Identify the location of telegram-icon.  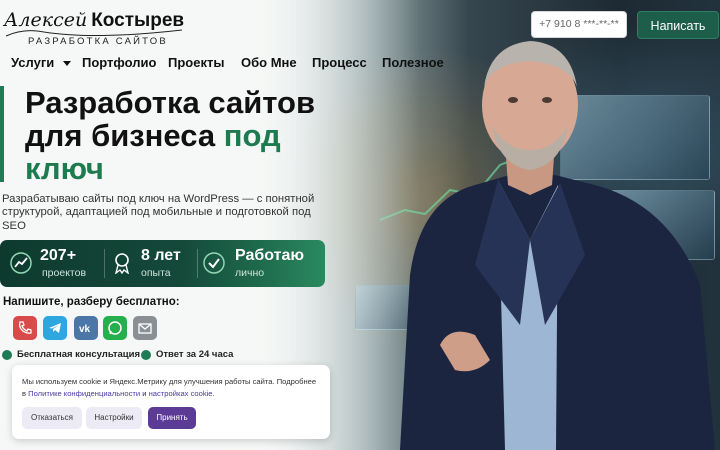
(55, 328).